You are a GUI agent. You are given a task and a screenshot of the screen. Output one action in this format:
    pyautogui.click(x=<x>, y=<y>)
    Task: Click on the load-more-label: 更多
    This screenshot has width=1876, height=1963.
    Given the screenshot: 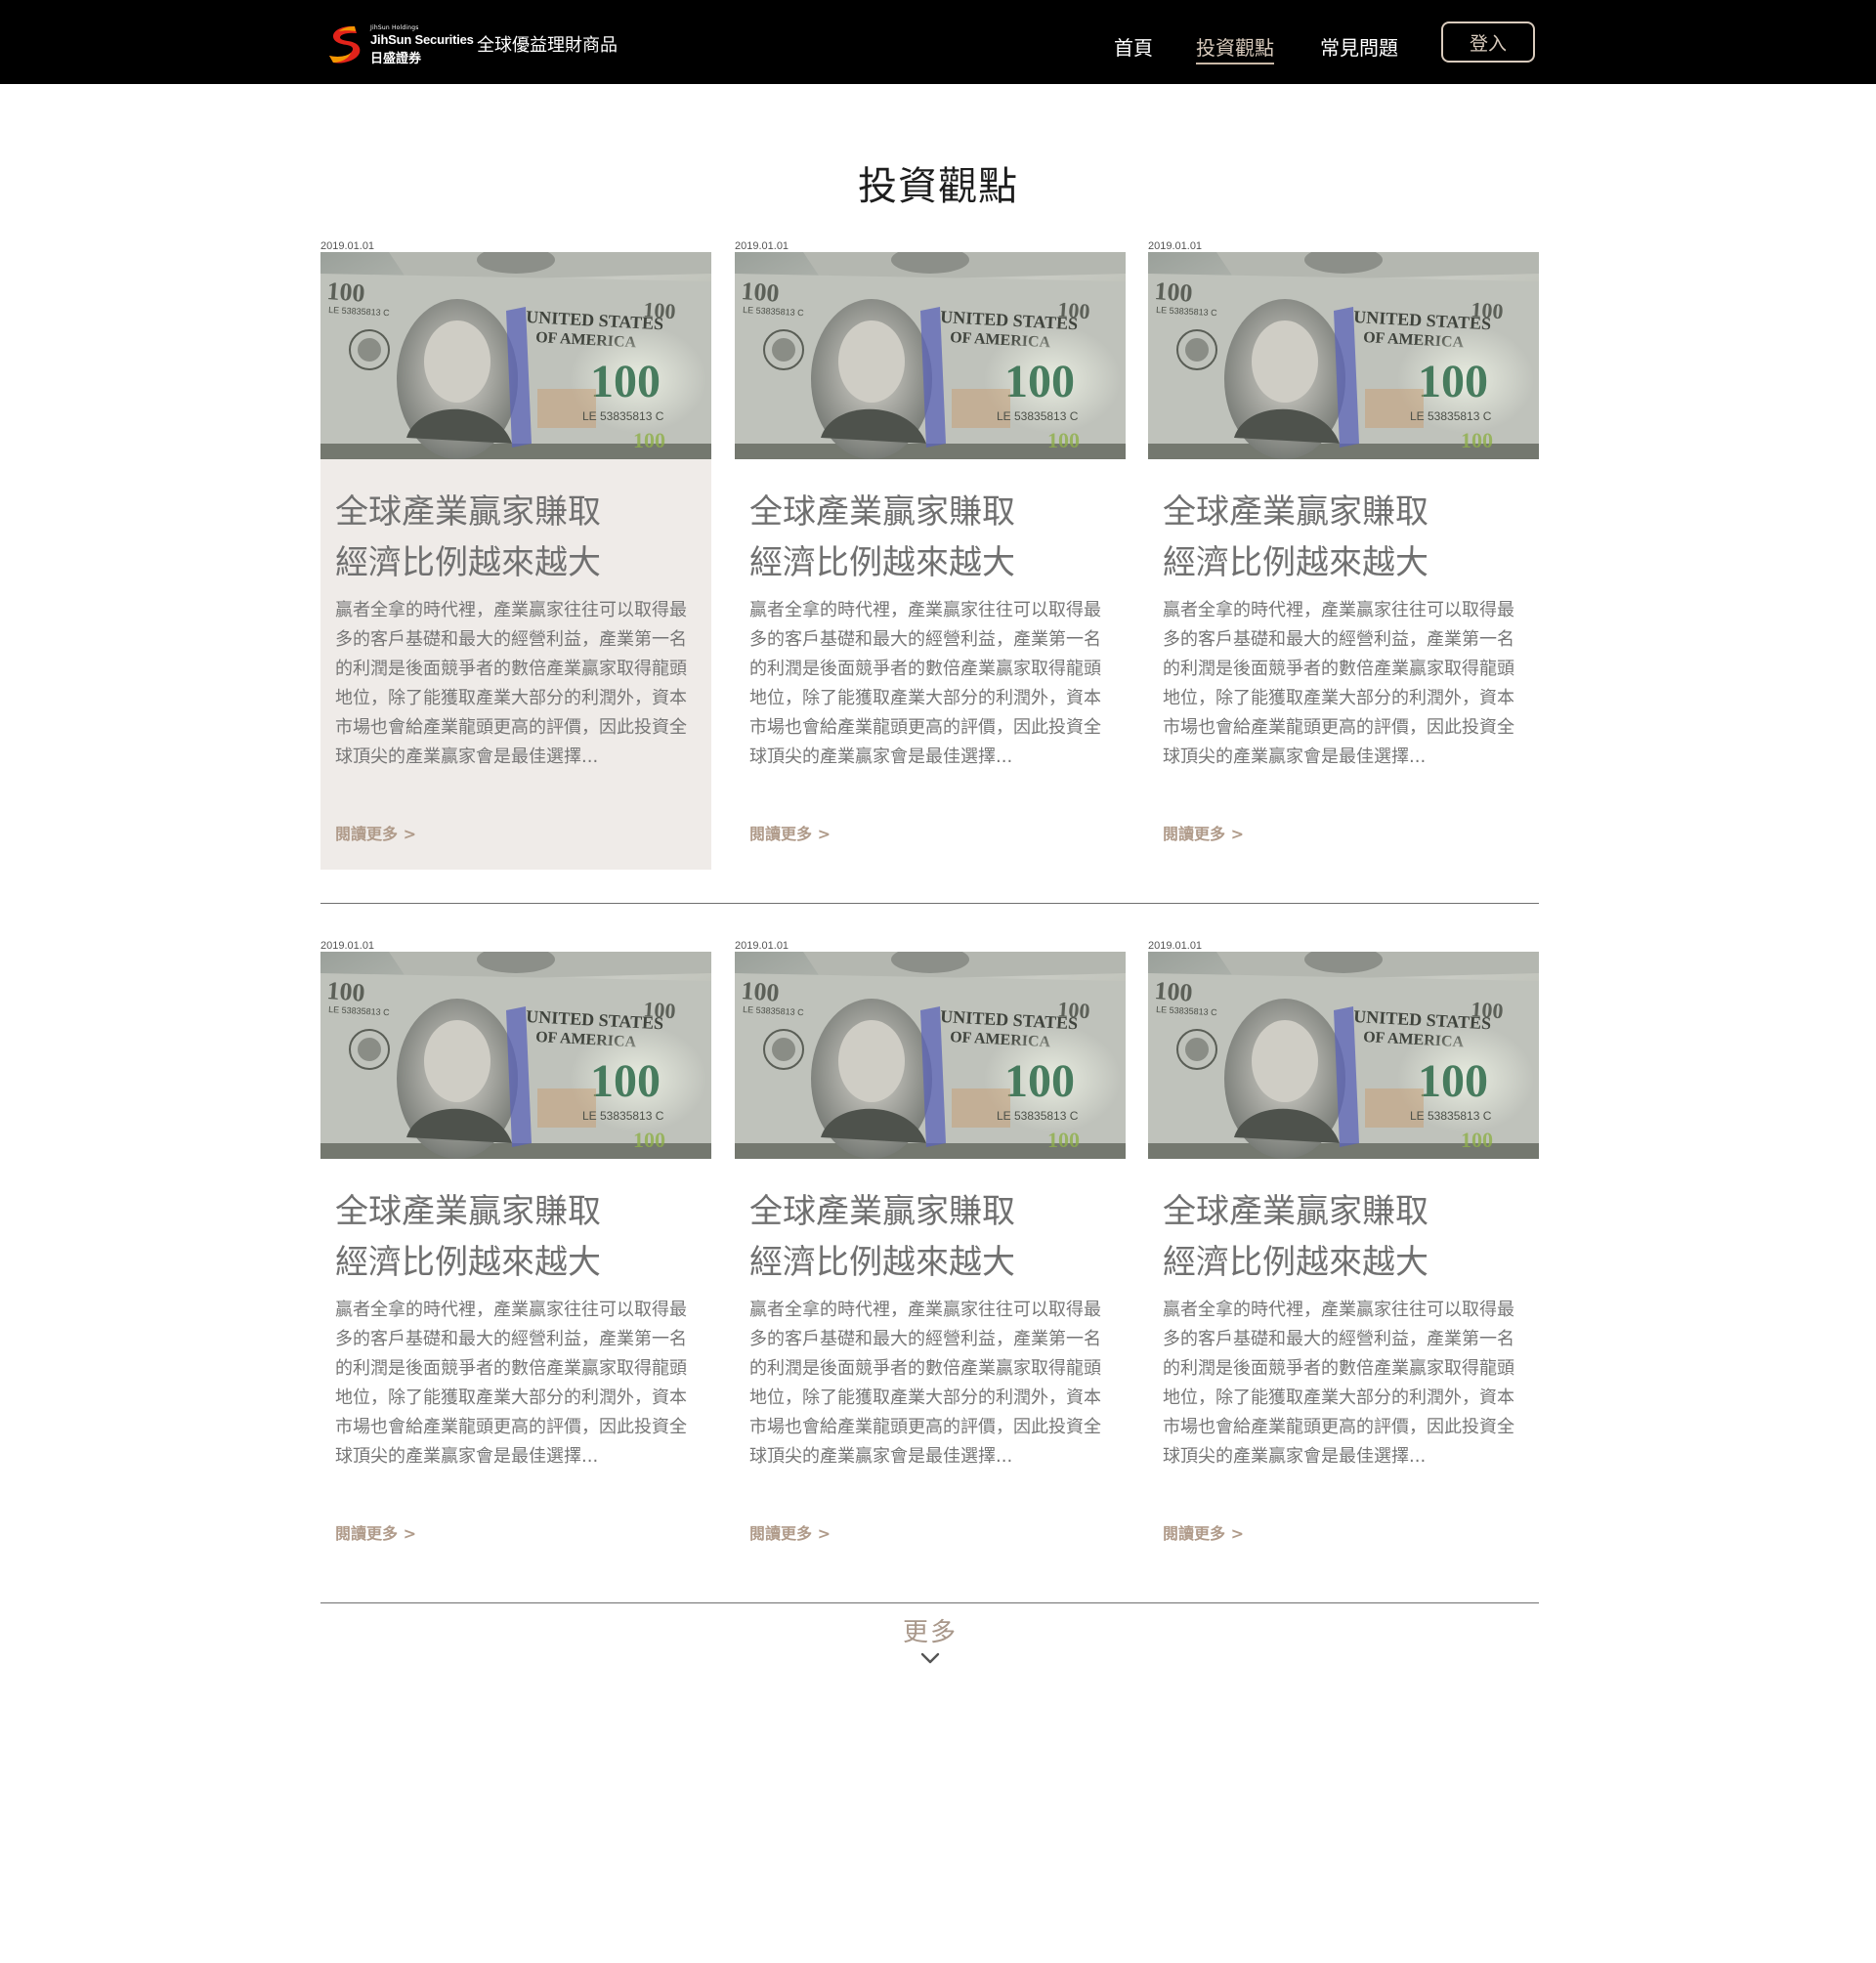 What is the action you would take?
    pyautogui.click(x=930, y=1632)
    